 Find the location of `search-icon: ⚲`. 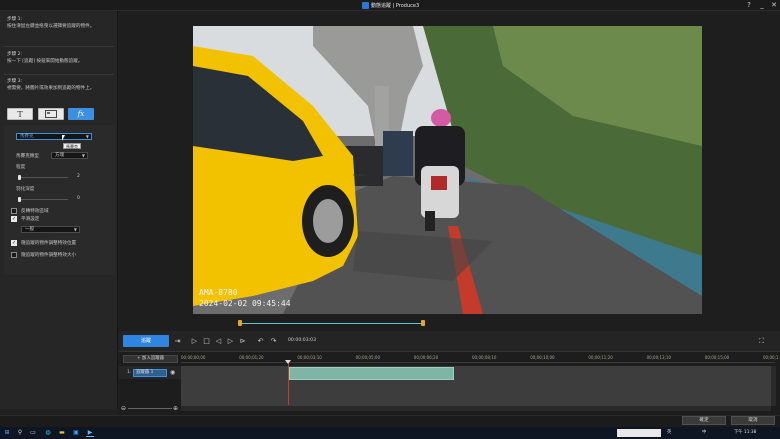

search-icon: ⚲ is located at coordinates (20, 433).